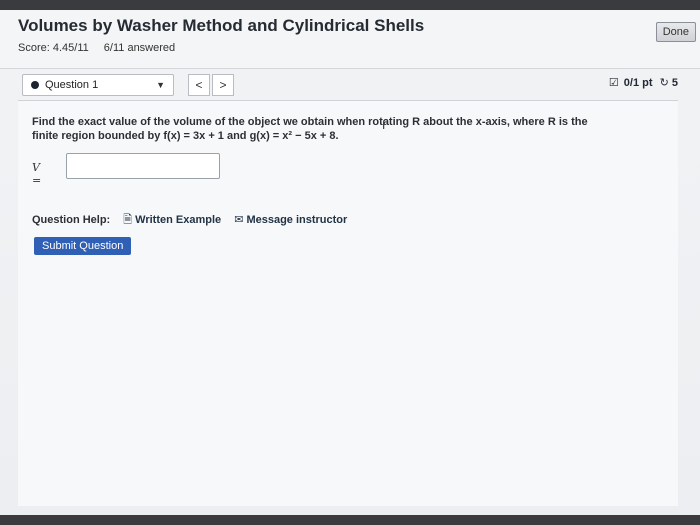 The width and height of the screenshot is (700, 525). Describe the element at coordinates (674, 83) in the screenshot. I see `retries-count: 5` at that location.